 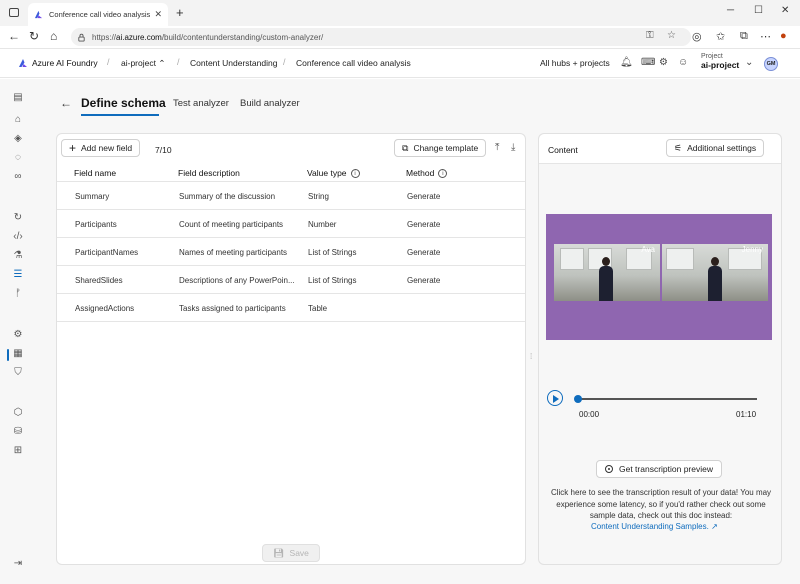 I want to click on tab-close-icon: ✕, so click(x=158, y=14).